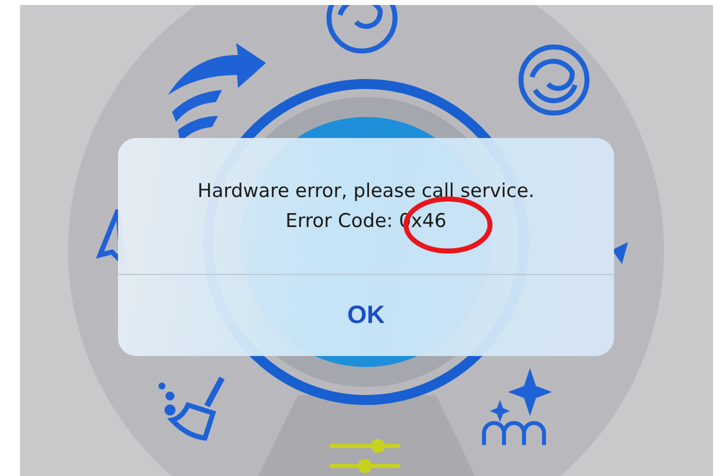 The height and width of the screenshot is (476, 725). What do you see at coordinates (366, 315) in the screenshot?
I see `ok-button: OK` at bounding box center [366, 315].